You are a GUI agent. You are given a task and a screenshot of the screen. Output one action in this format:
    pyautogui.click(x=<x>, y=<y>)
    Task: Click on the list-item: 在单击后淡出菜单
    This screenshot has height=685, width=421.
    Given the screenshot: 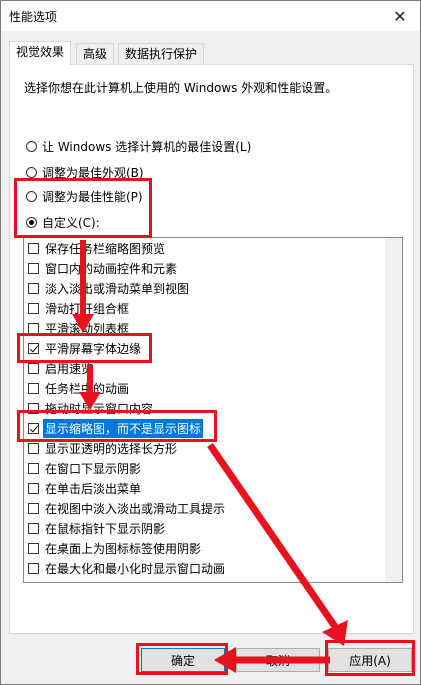 What is the action you would take?
    pyautogui.click(x=204, y=488)
    